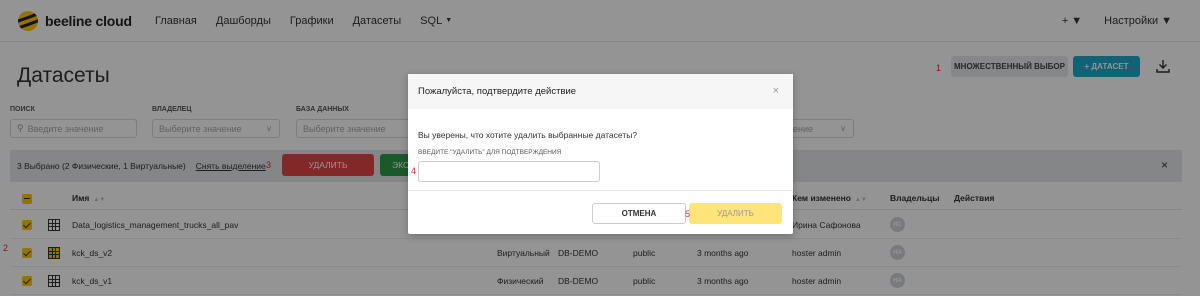  I want to click on annotation-marker: 5, so click(688, 214).